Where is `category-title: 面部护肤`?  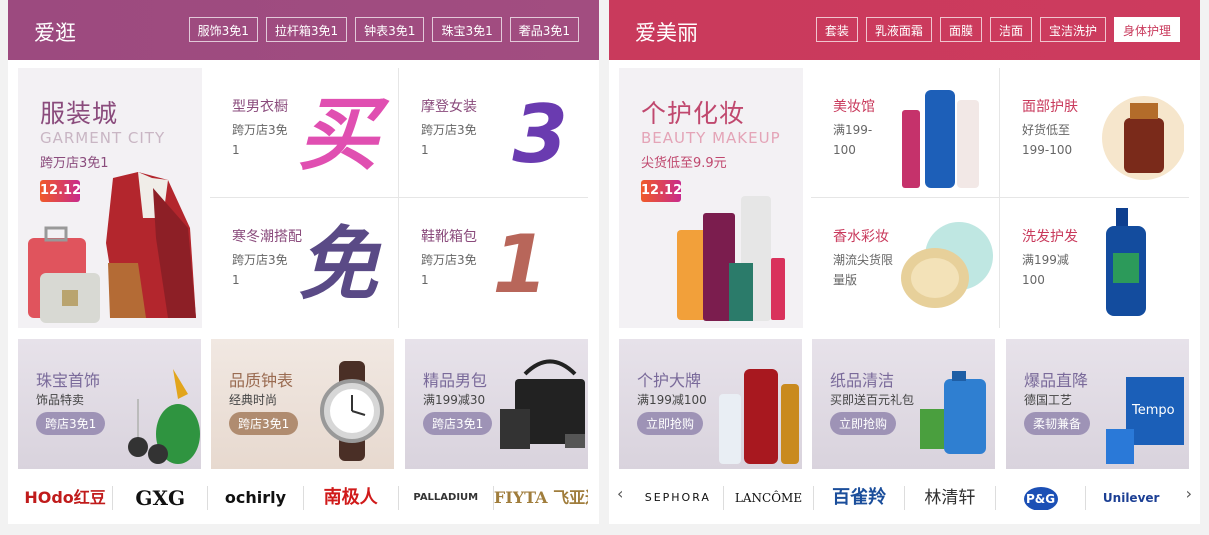
category-title: 面部护肤 is located at coordinates (1050, 107).